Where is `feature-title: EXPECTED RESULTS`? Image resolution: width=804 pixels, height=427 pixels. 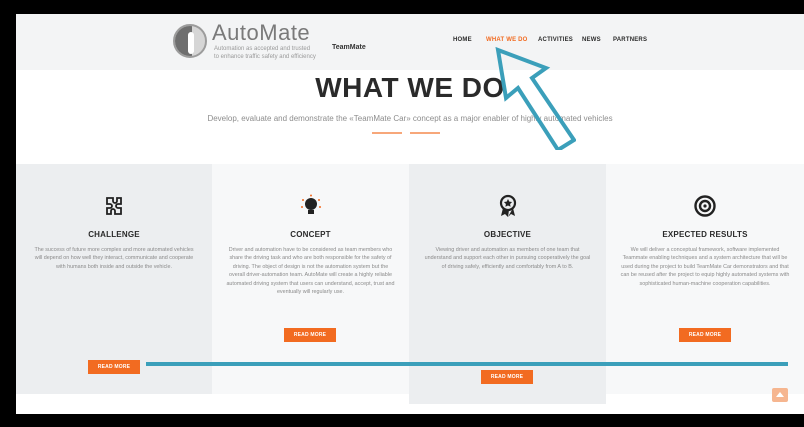
feature-title: EXPECTED RESULTS is located at coordinates (705, 234).